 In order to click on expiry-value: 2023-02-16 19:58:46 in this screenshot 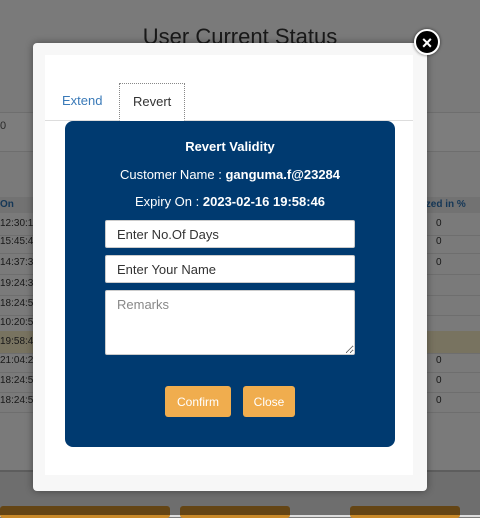, I will do `click(264, 201)`.